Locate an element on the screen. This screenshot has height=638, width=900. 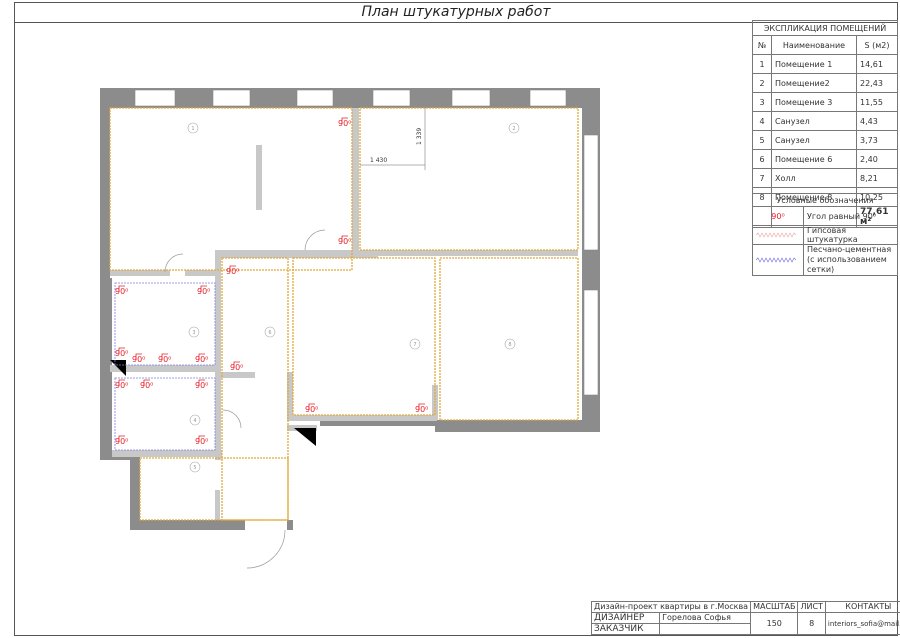
cell-area: 11,55 is located at coordinates (877, 102).